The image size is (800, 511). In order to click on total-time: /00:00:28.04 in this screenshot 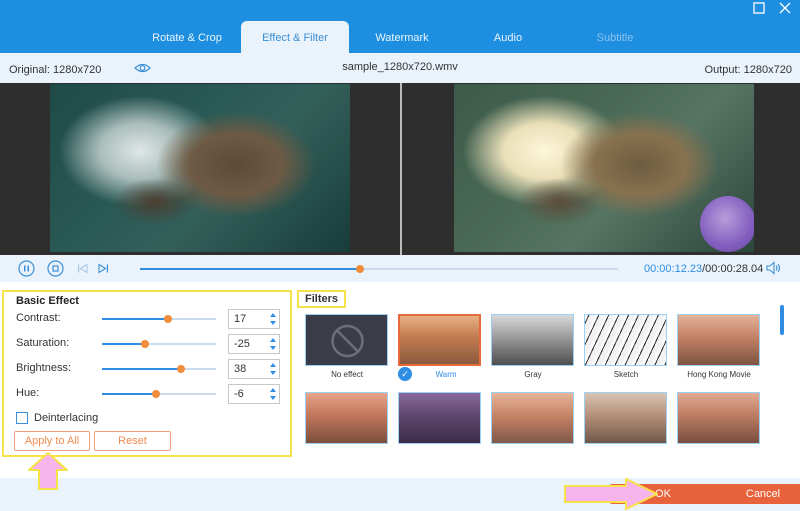, I will do `click(733, 269)`.